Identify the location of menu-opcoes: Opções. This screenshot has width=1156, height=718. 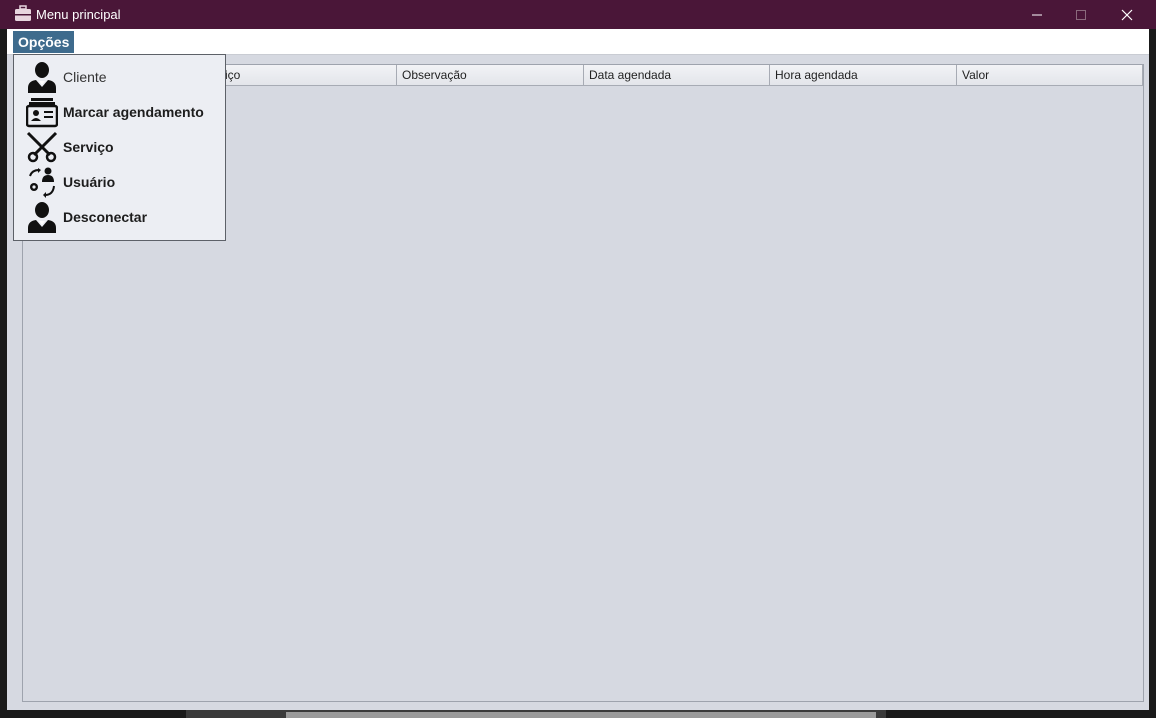
(44, 42).